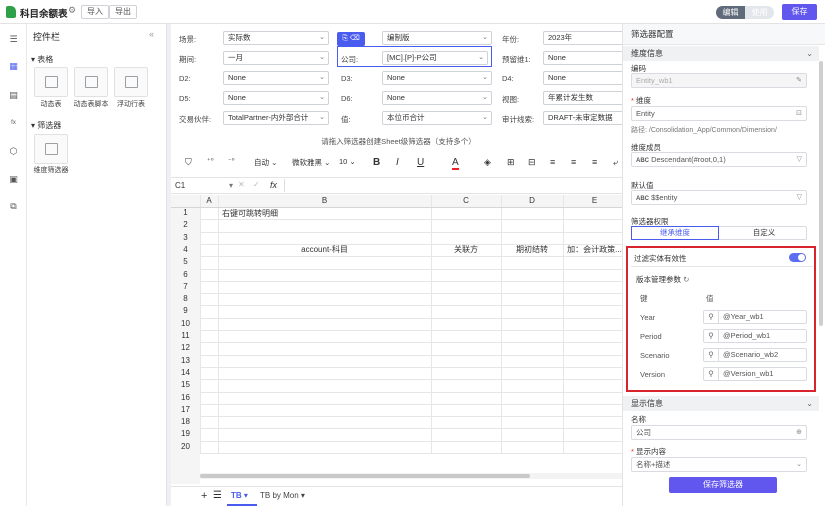 The image size is (825, 506). Describe the element at coordinates (799, 432) in the screenshot. I see `globe-icon: ⊕` at that location.